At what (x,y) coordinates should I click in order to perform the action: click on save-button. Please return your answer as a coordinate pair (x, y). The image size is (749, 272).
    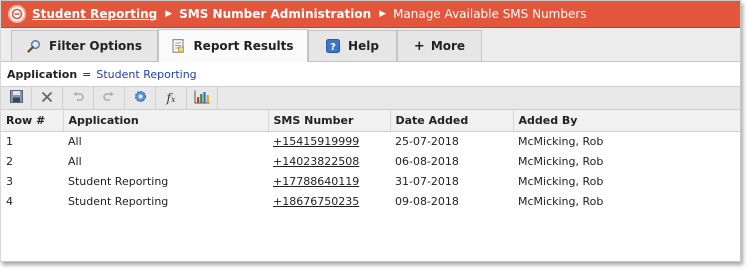
    Looking at the image, I should click on (16, 98).